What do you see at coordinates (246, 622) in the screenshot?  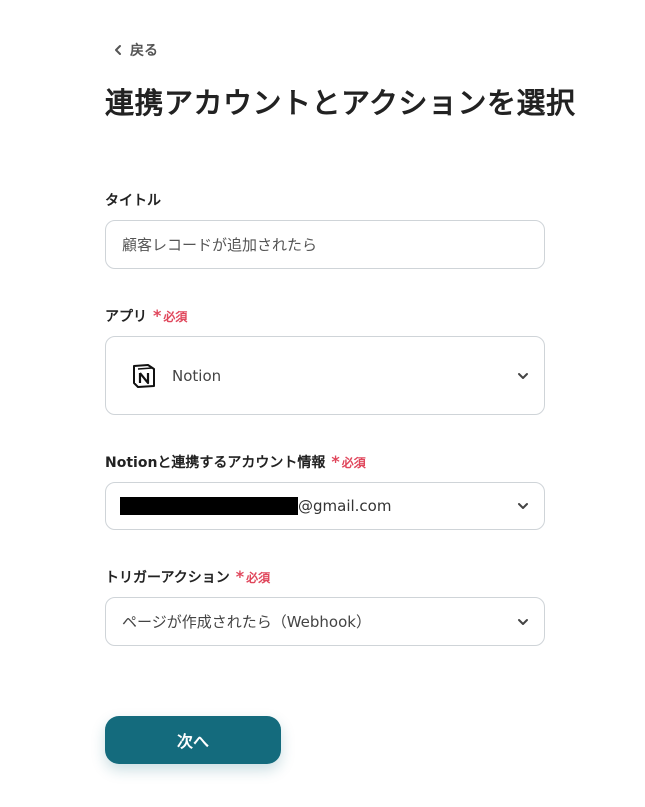 I see `trigger-action-value: ページが作成されたら（Webhook）` at bounding box center [246, 622].